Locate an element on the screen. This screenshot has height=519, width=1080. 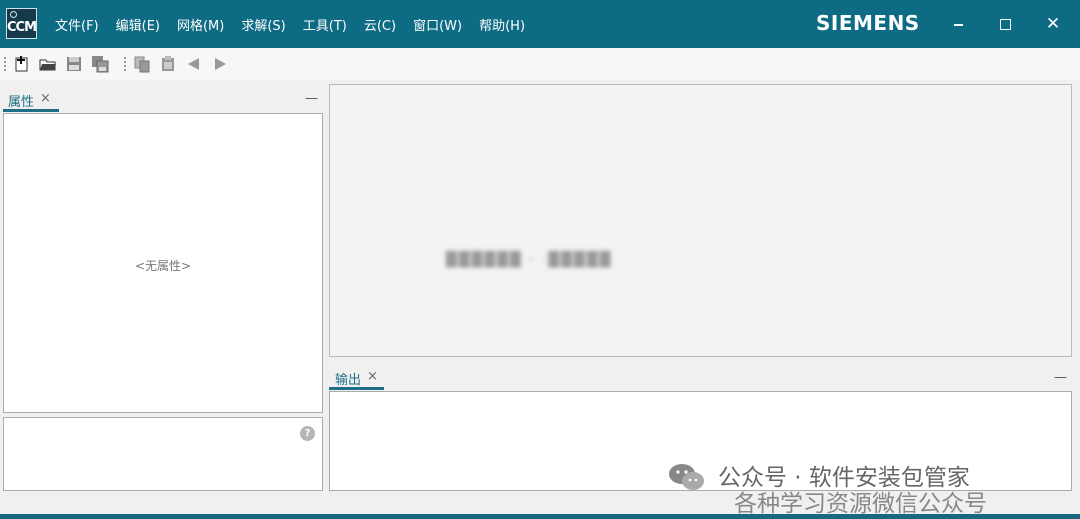
new-simulation-icon is located at coordinates (22, 64).